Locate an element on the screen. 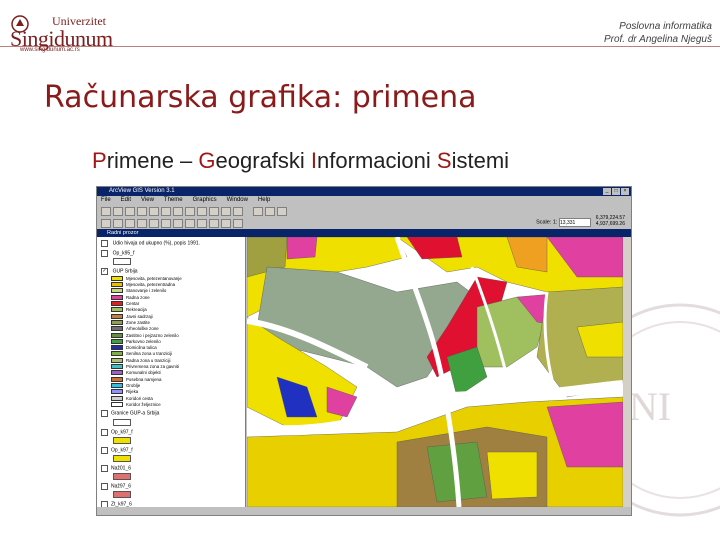  draw-icon is located at coordinates (238, 223).